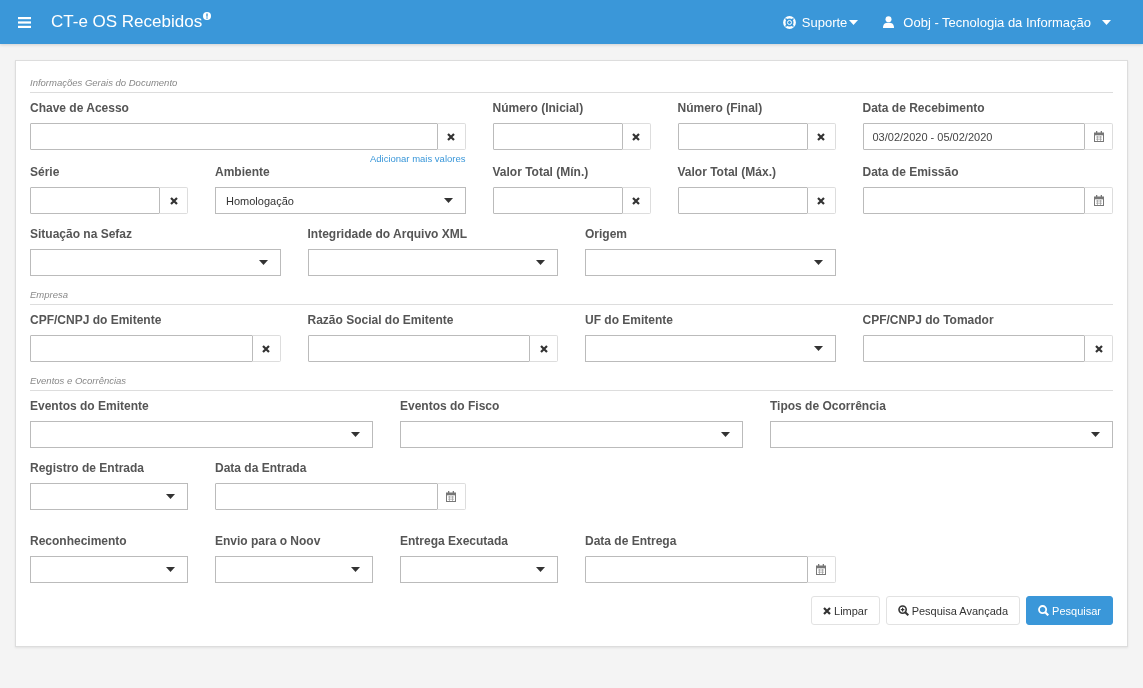 The image size is (1143, 688). I want to click on clear-filters-button: Limpar, so click(845, 610).